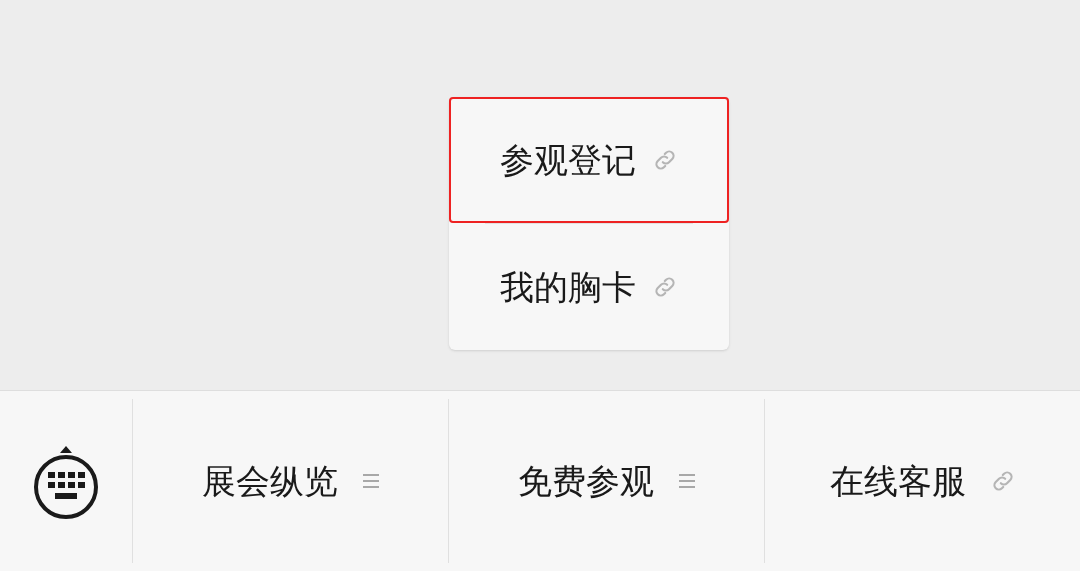 Image resolution: width=1080 pixels, height=571 pixels. I want to click on menu-bar-item: 展会纵览, so click(291, 481).